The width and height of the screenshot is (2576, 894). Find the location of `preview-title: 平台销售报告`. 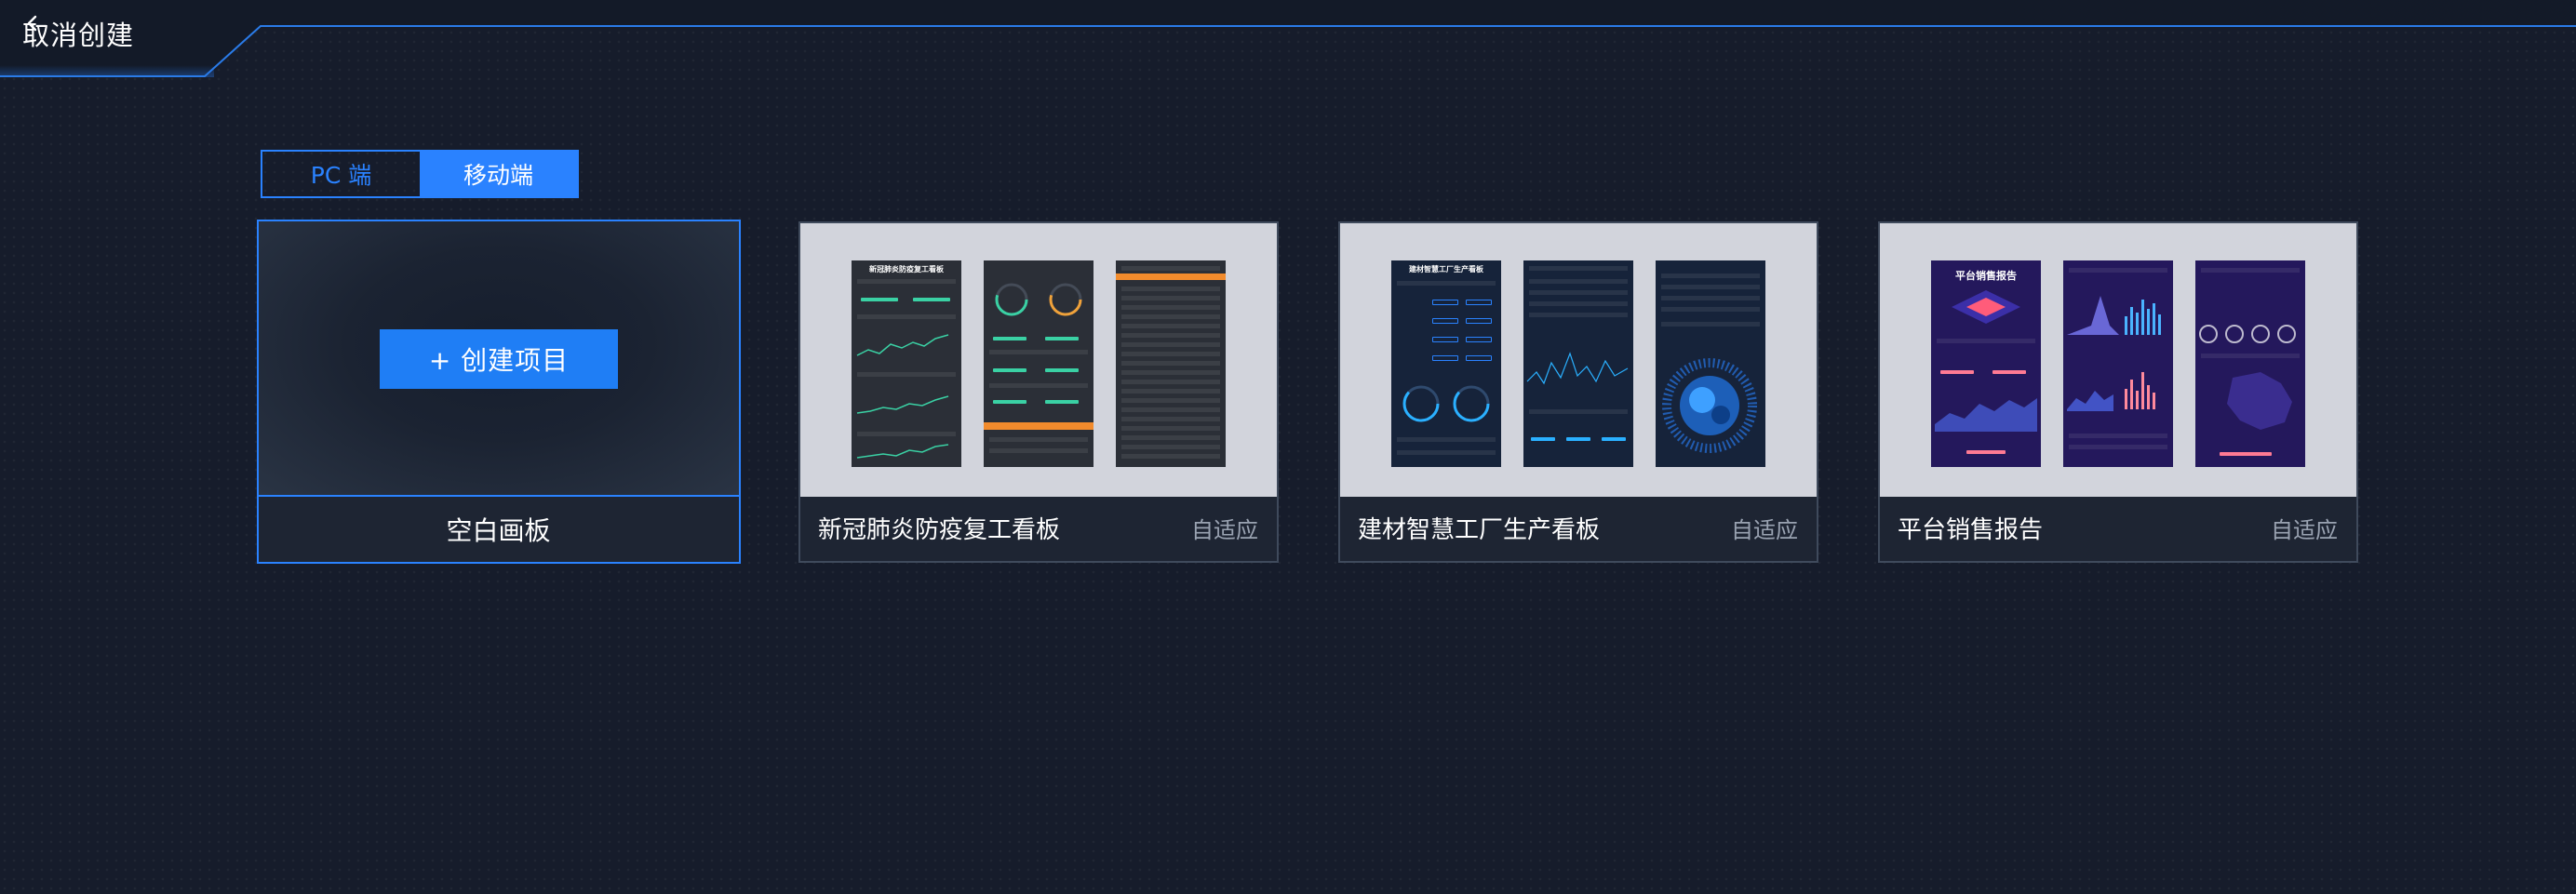

preview-title: 平台销售报告 is located at coordinates (1986, 276).